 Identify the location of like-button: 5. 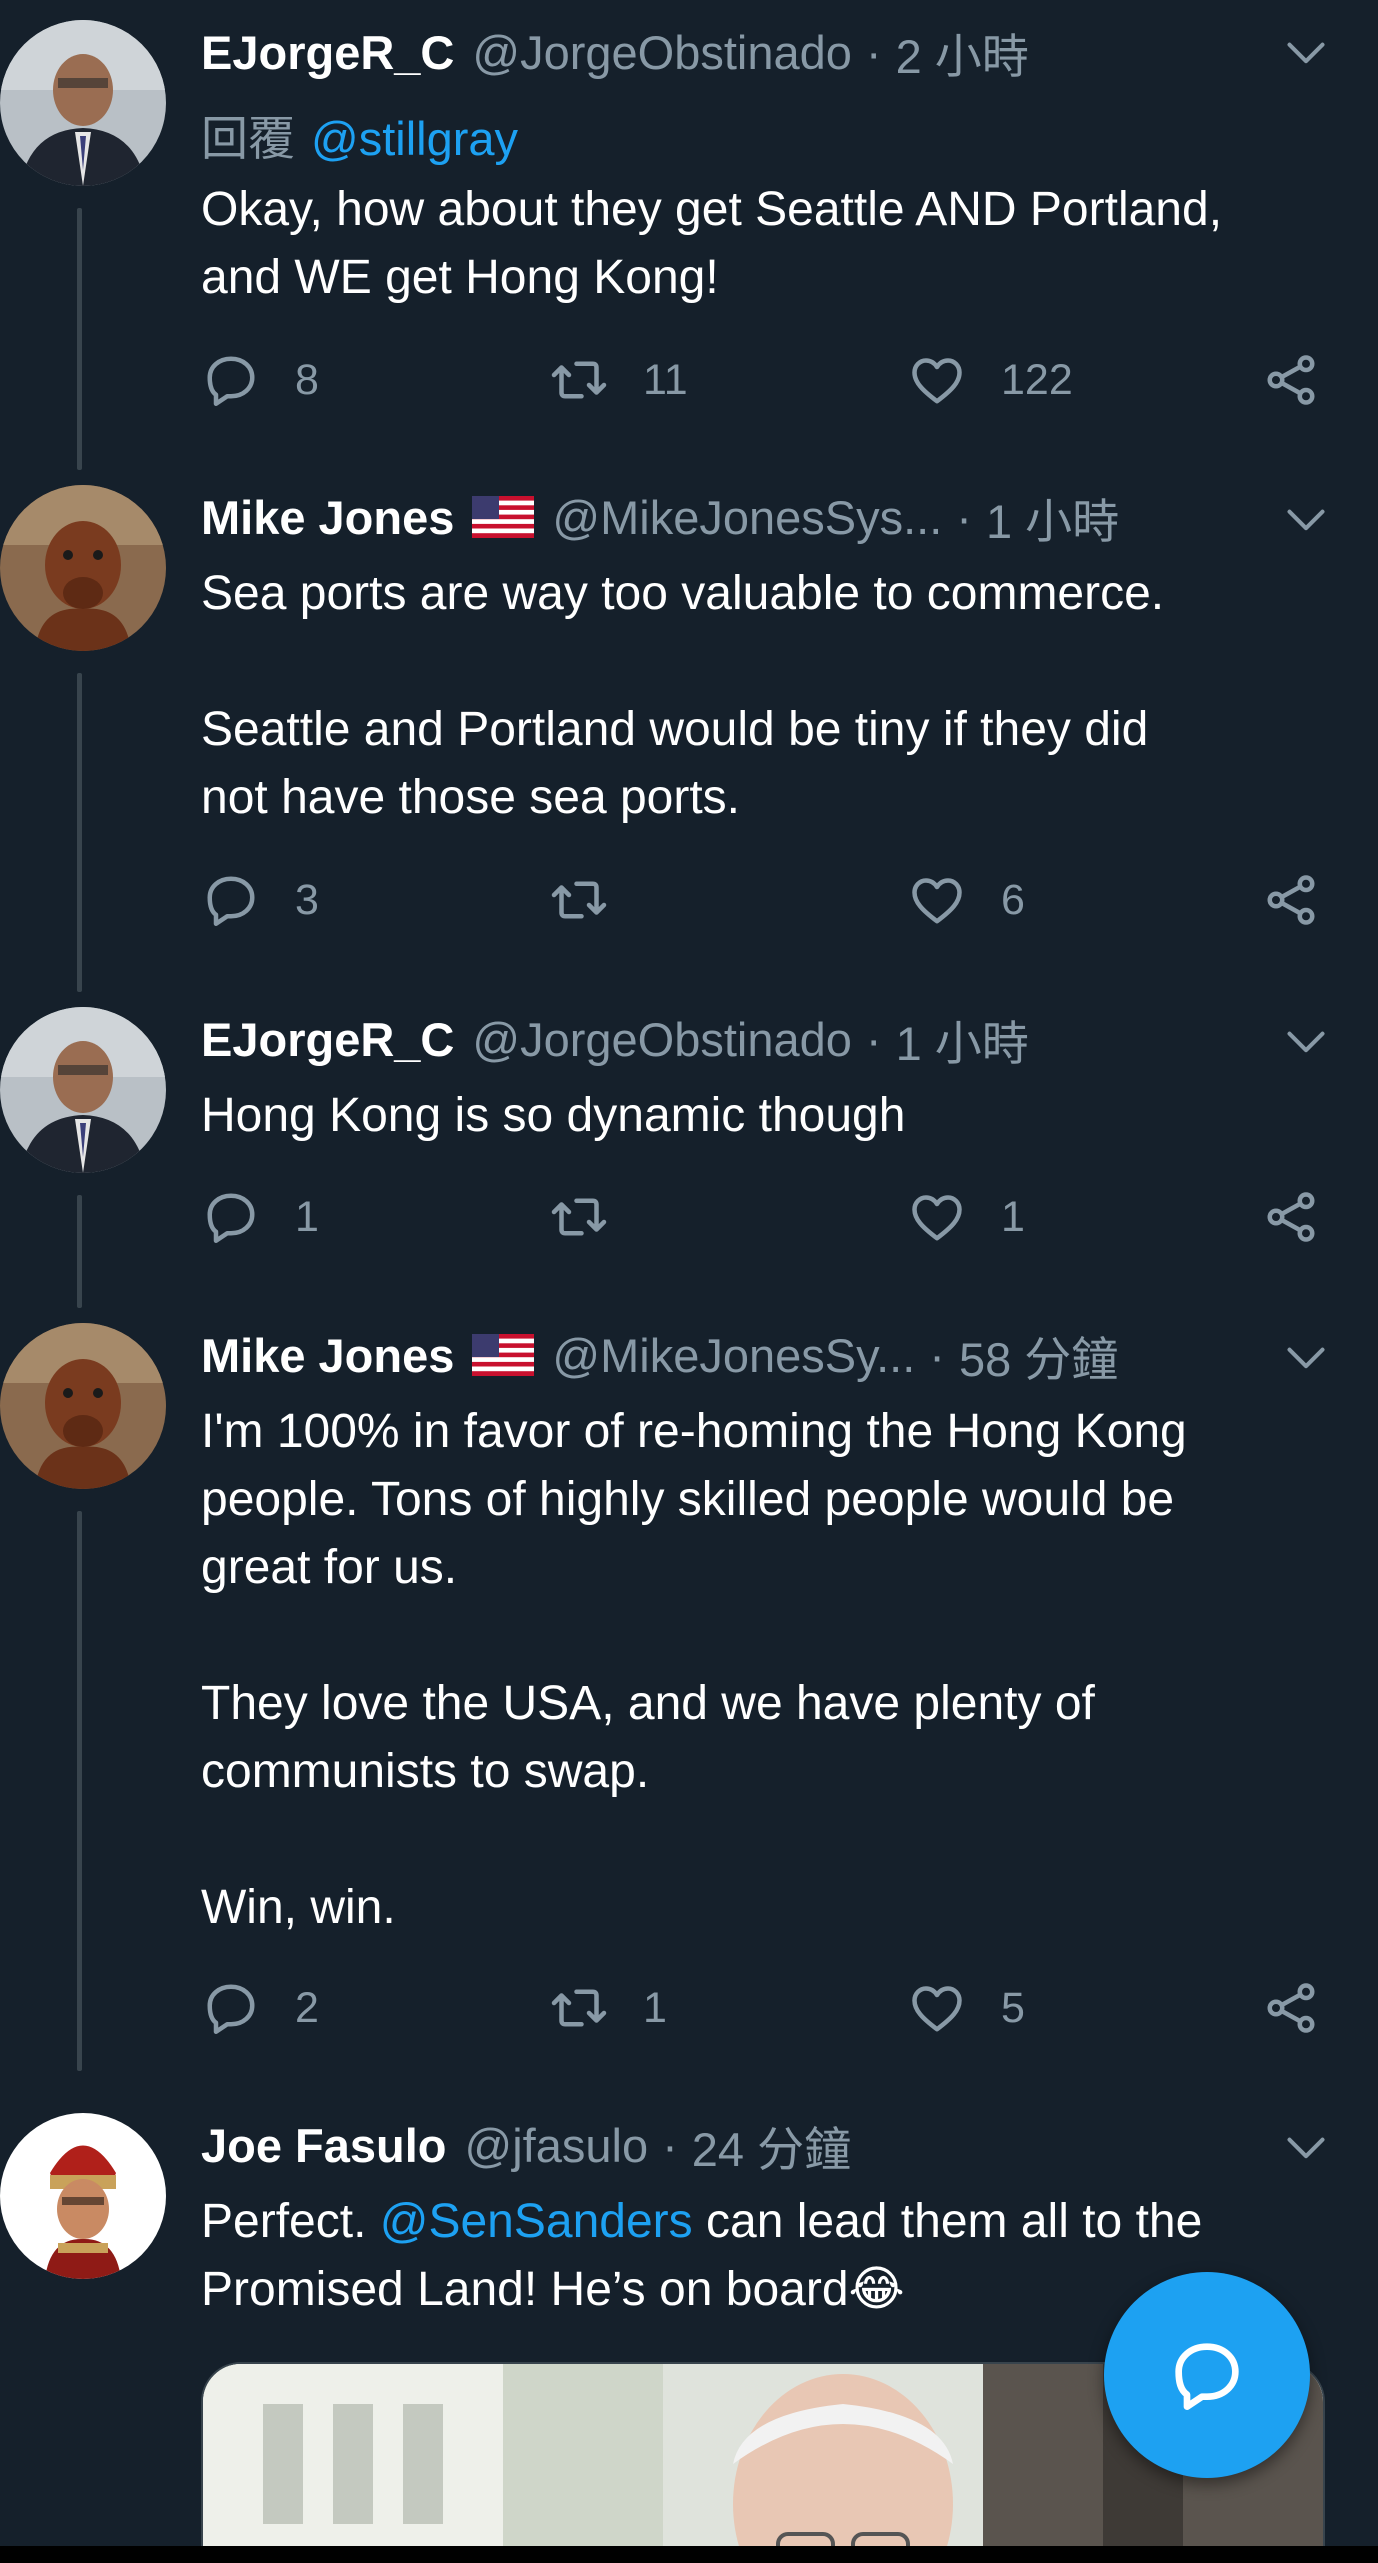
(966, 2008).